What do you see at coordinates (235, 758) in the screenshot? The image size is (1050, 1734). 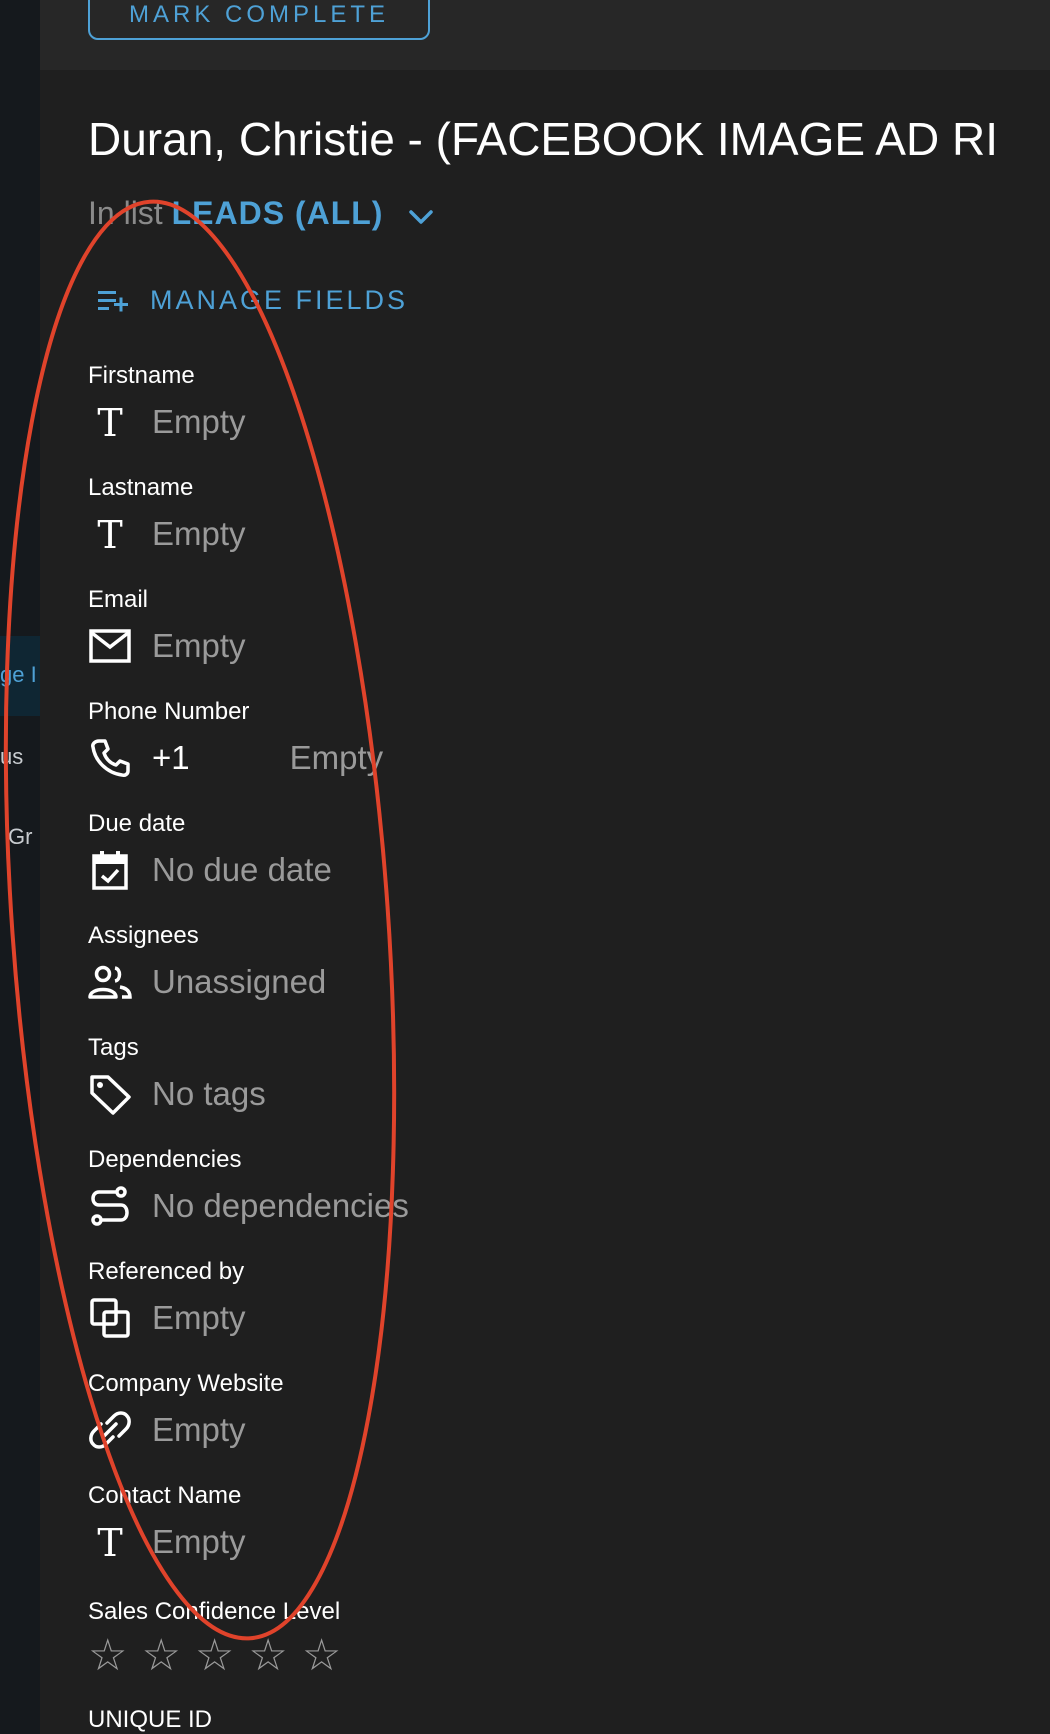 I see `field-value-row: +1 Empty` at bounding box center [235, 758].